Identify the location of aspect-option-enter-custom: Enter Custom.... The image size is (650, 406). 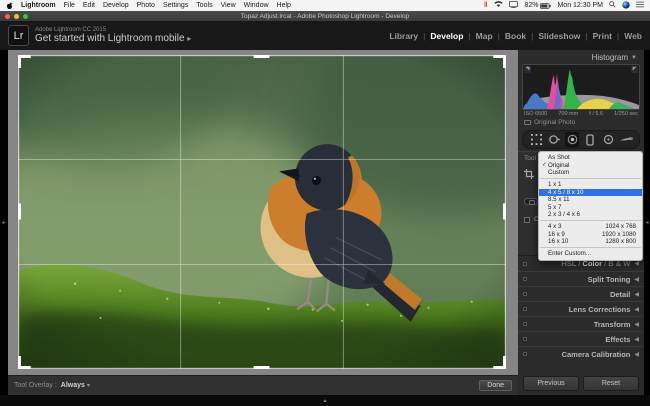
(590, 253).